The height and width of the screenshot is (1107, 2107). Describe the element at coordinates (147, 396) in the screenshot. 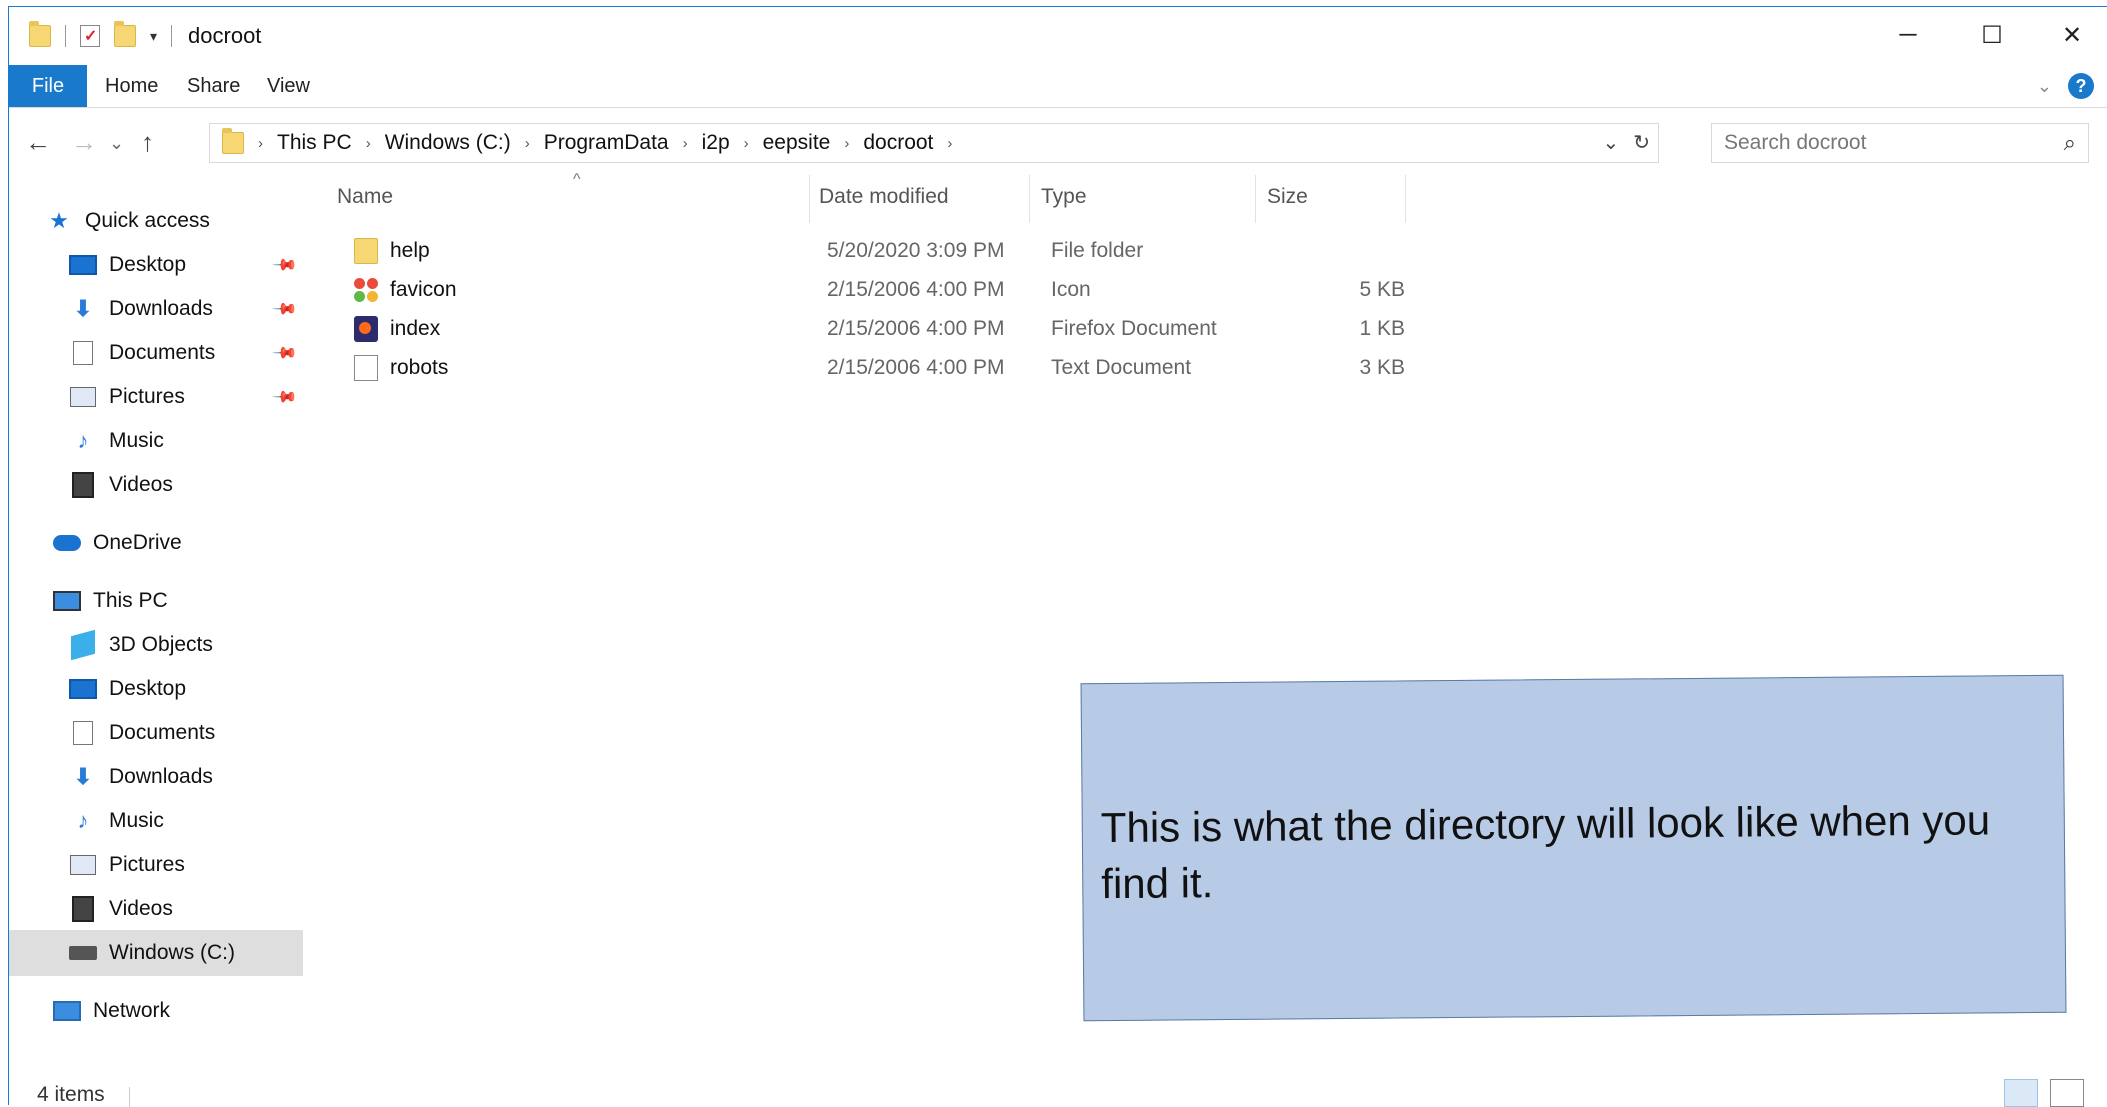

I see `sidebar-item-label: Pictures` at that location.